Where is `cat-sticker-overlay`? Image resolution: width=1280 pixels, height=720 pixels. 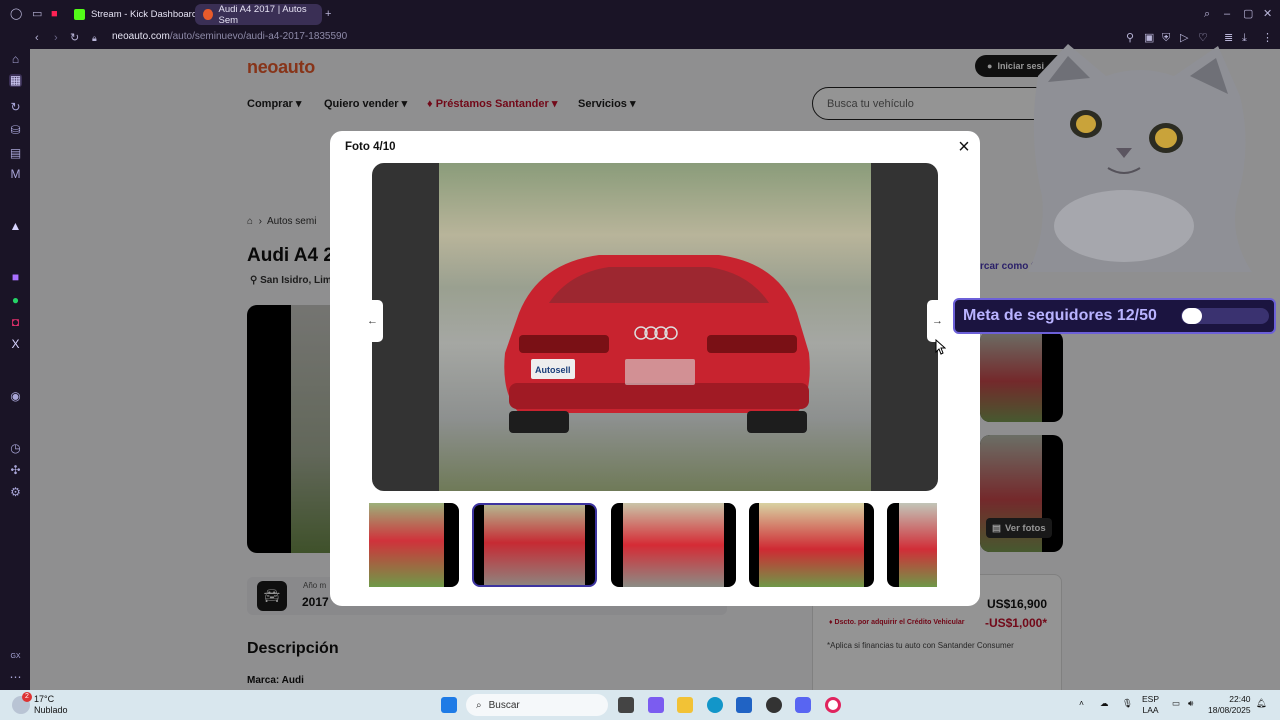
cat-sticker-overlay is located at coordinates (1140, 158).